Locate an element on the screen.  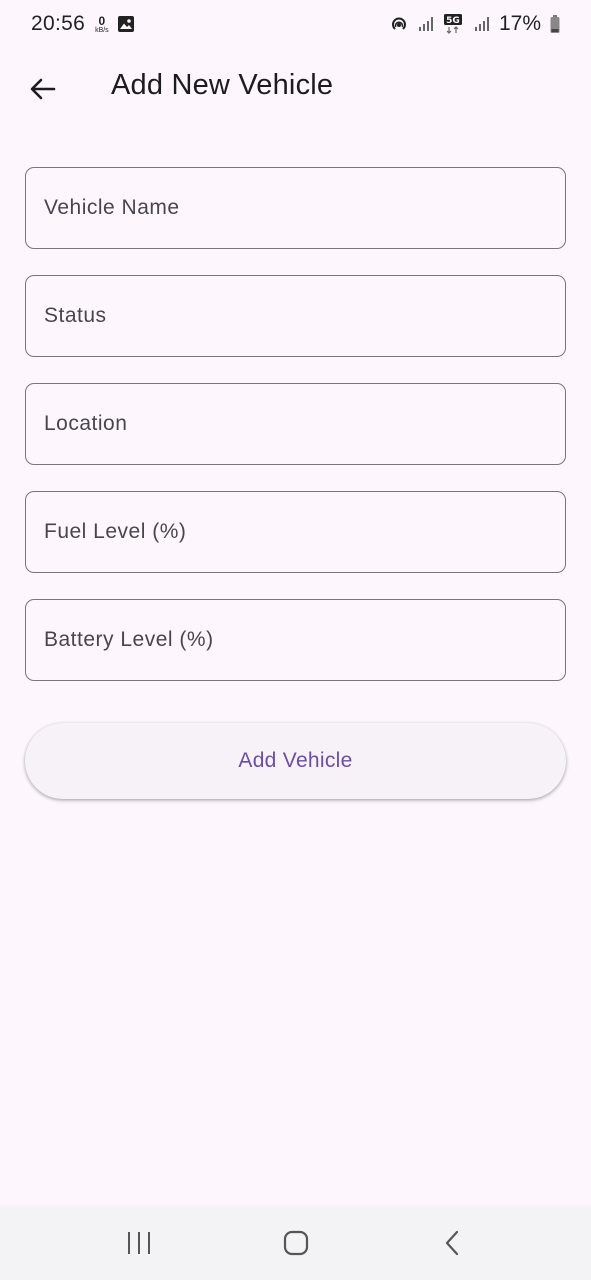
back-icon is located at coordinates (453, 1243).